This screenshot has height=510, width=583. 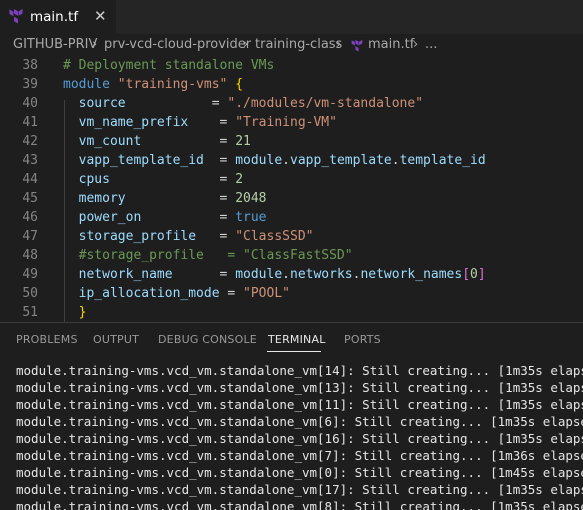 What do you see at coordinates (274, 236) in the screenshot?
I see `code-token: "ClassSSD"` at bounding box center [274, 236].